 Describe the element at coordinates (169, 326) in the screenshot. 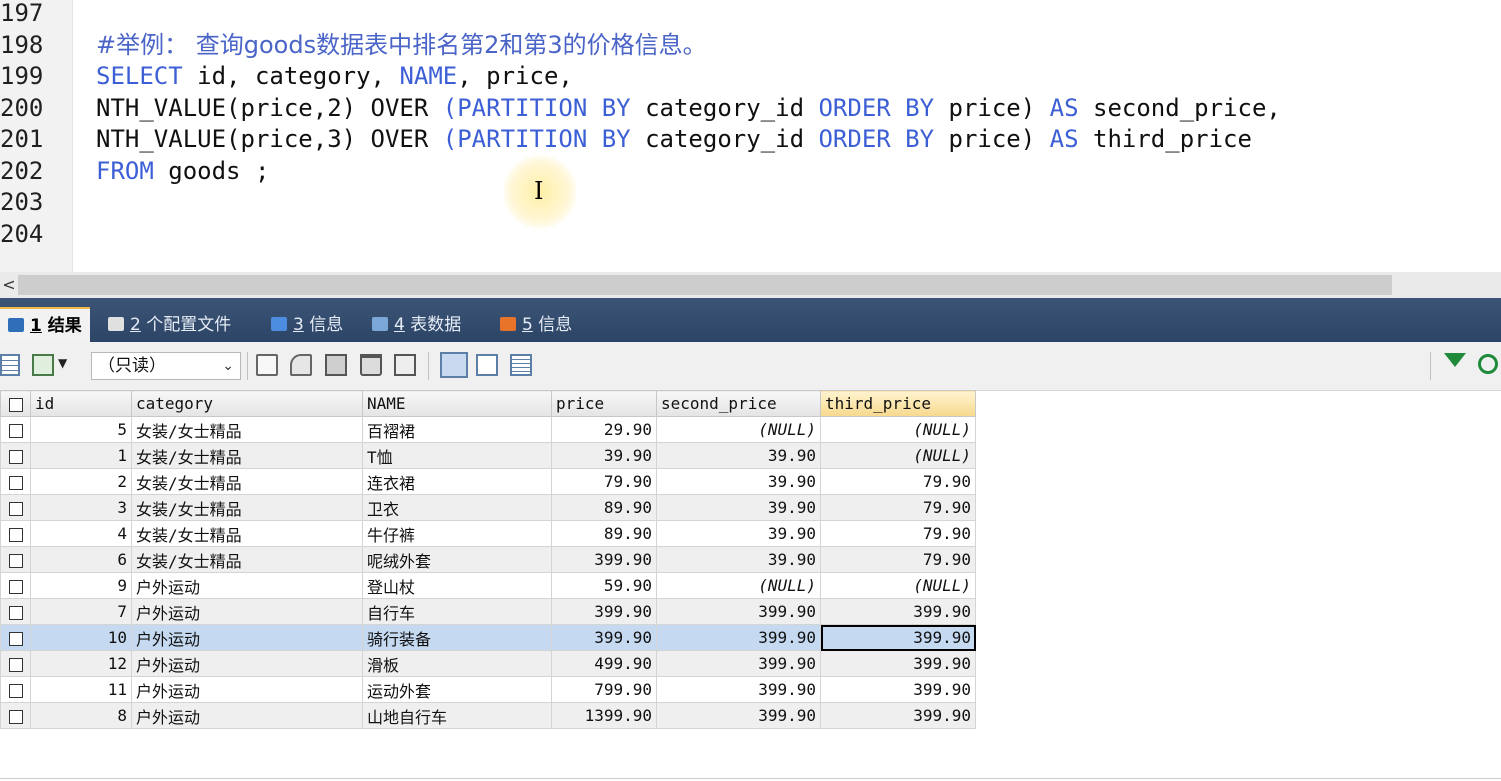

I see `tab-2: 2 个配置文件` at that location.